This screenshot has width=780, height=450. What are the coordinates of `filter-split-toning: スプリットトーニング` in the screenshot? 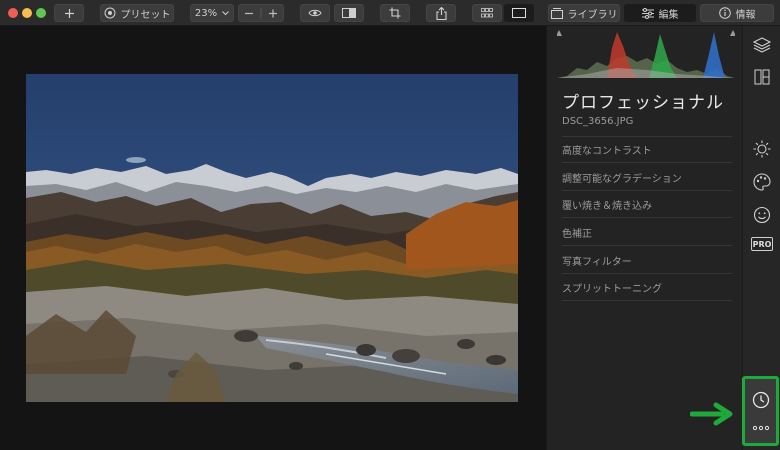 It's located at (612, 287).